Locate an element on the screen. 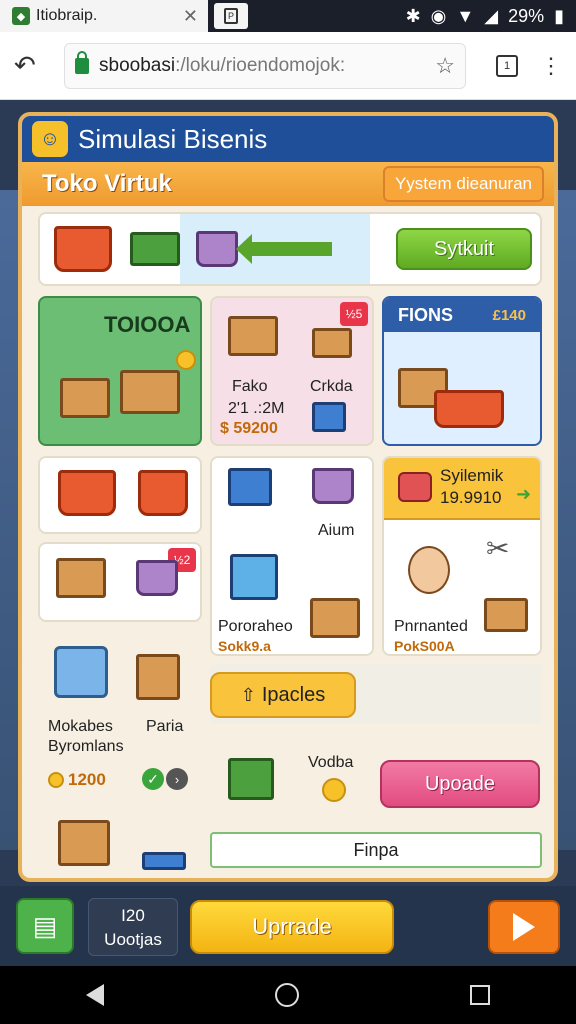 This screenshot has width=576, height=1024. play-button is located at coordinates (524, 927).